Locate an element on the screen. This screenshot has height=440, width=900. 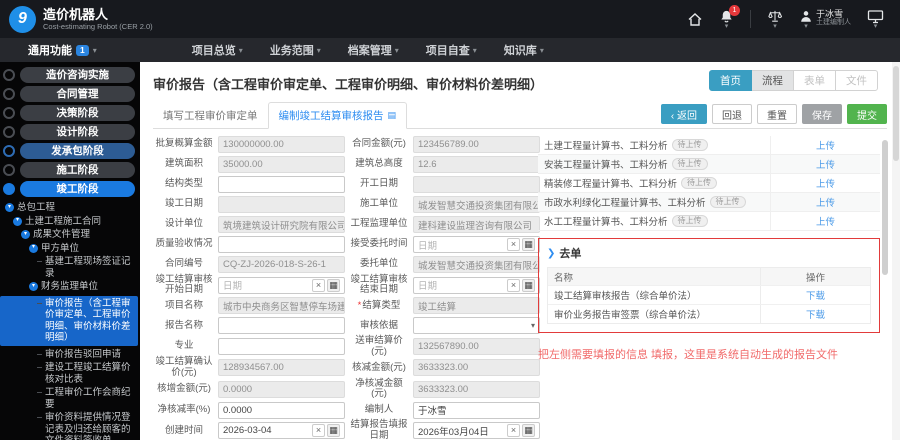
home-icon is located at coordinates (695, 19).